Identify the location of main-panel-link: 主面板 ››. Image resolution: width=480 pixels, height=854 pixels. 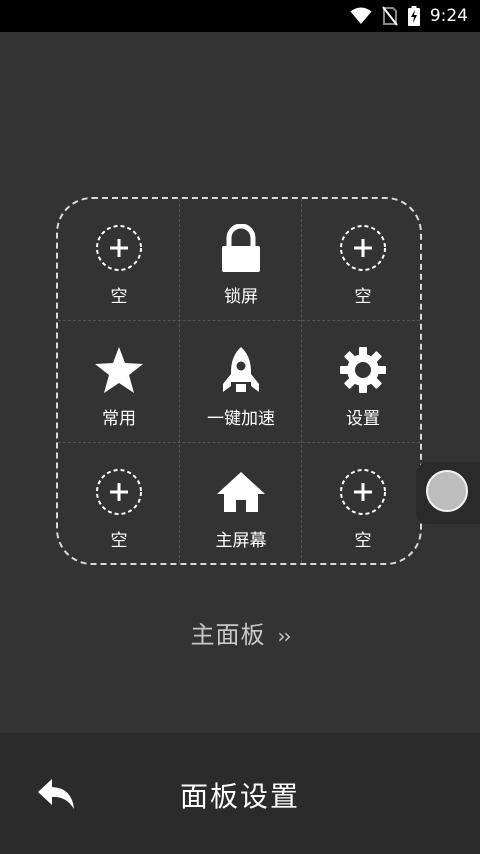
(240, 632).